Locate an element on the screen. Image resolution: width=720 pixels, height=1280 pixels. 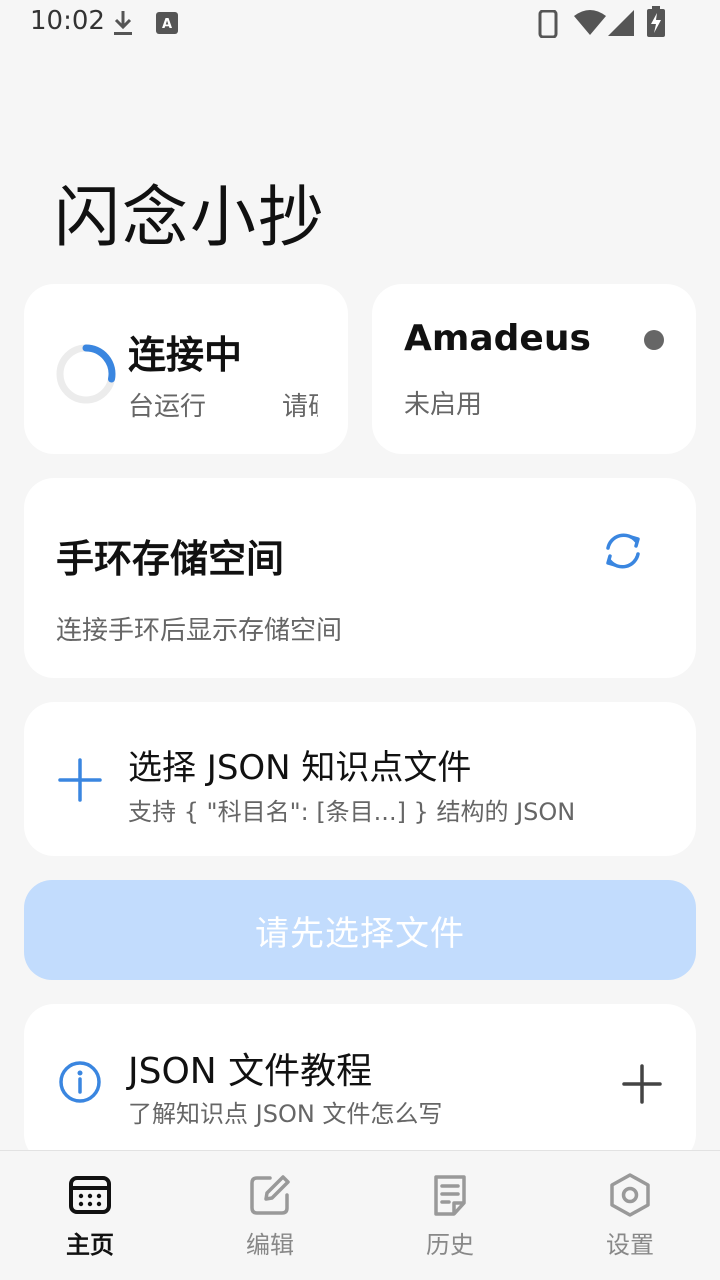
select-file-title: 选择 JSON 知识点文件 is located at coordinates (300, 768).